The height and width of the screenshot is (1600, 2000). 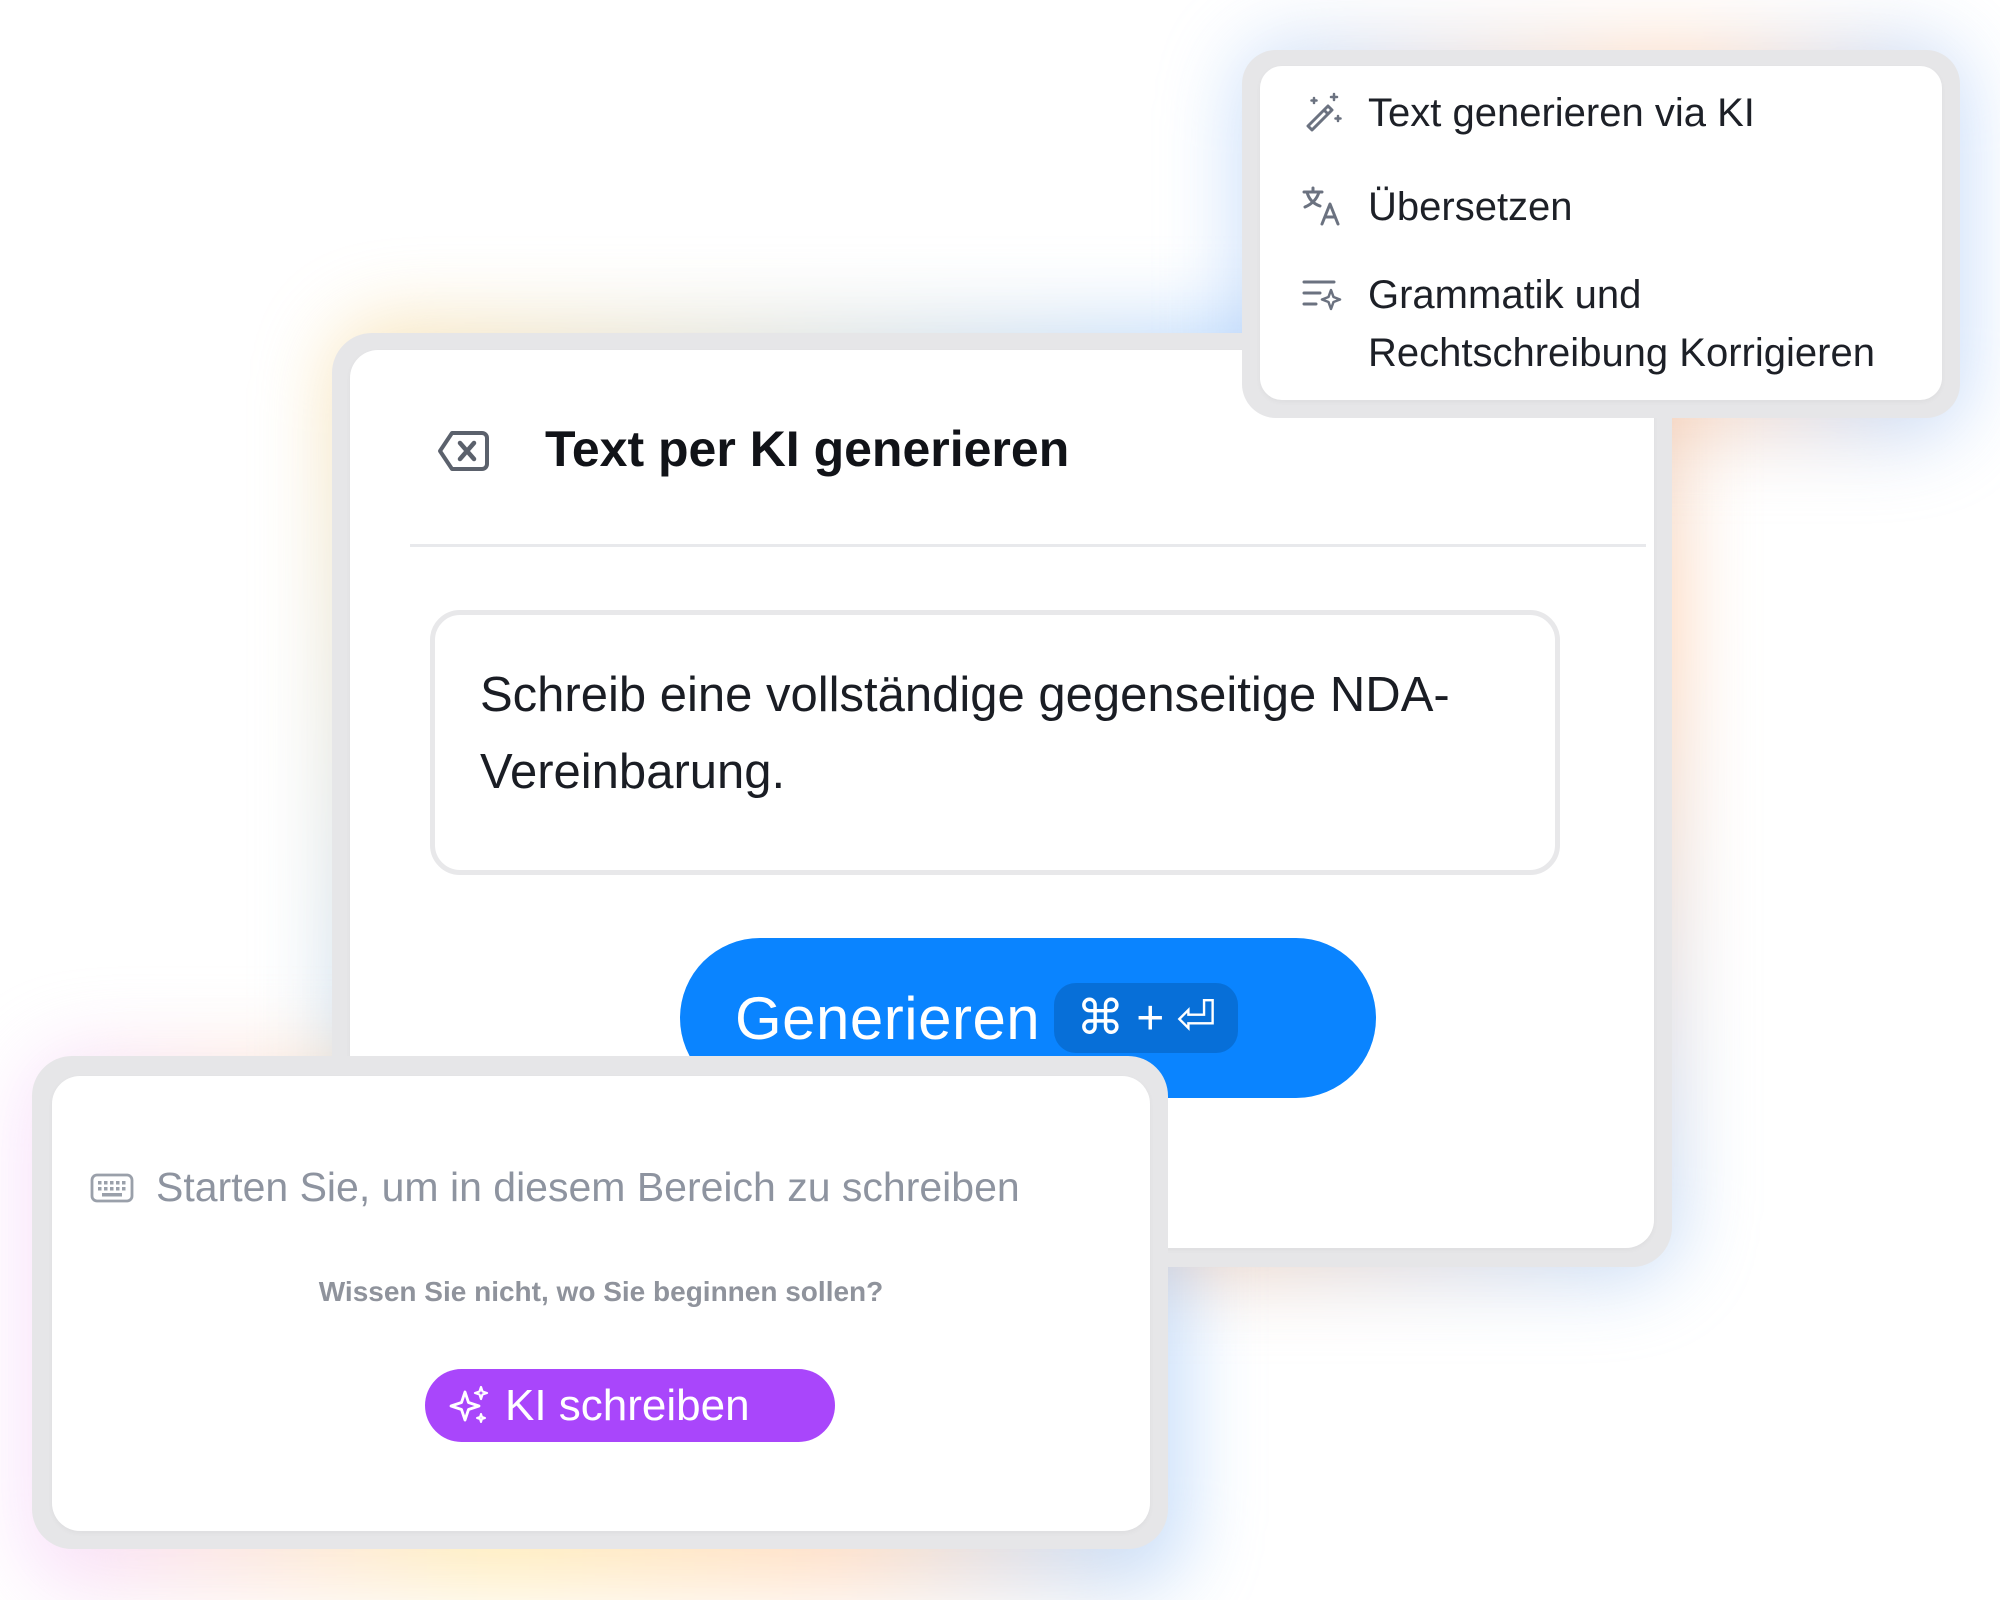 I want to click on menu-item-label: Text generieren via KI, so click(x=1561, y=113).